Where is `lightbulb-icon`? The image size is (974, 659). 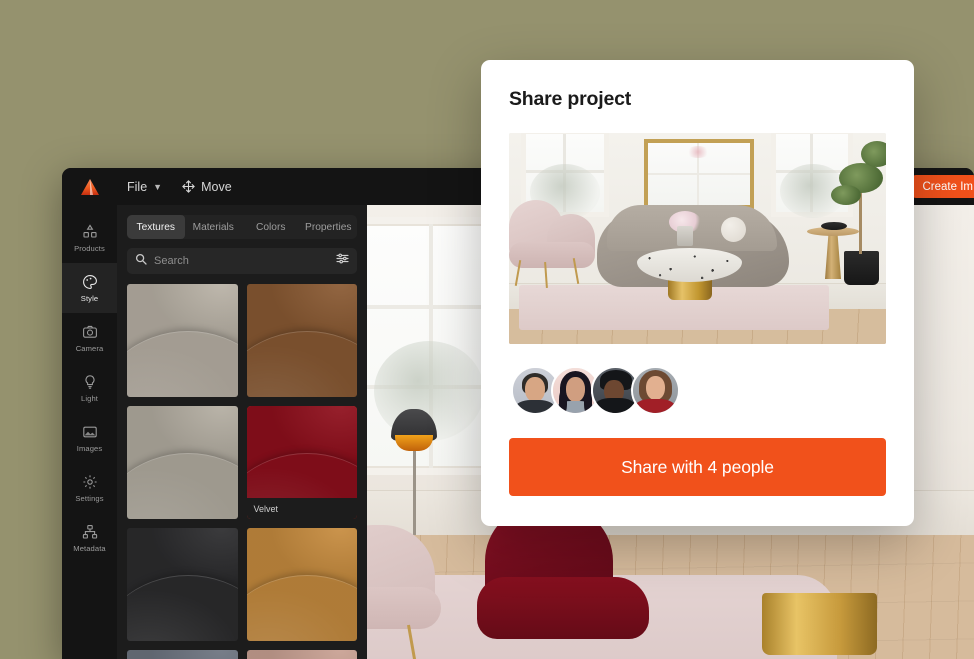
lightbulb-icon is located at coordinates (90, 382).